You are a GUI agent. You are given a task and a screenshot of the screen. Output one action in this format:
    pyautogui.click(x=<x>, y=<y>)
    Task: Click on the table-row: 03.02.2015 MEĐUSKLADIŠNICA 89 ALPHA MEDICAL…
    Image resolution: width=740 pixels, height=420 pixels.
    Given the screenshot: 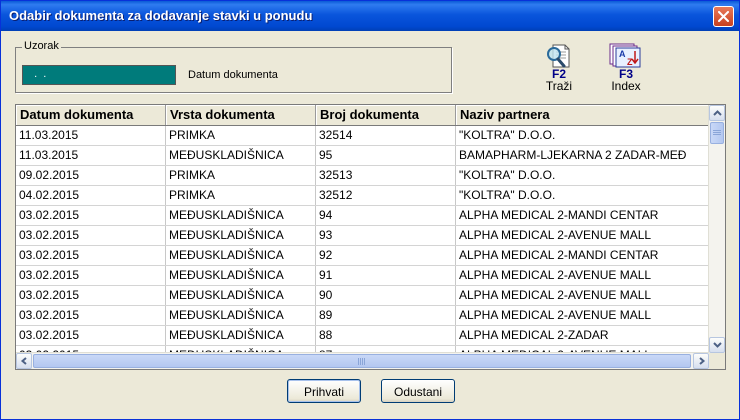 What is the action you would take?
    pyautogui.click(x=362, y=316)
    